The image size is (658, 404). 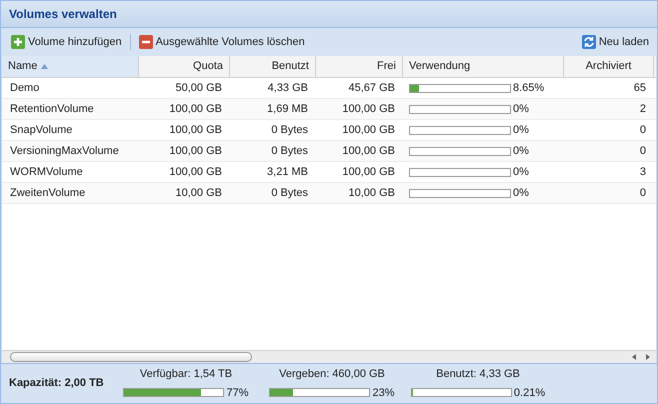 I want to click on panel-title: Volumes verwalten, so click(x=63, y=14).